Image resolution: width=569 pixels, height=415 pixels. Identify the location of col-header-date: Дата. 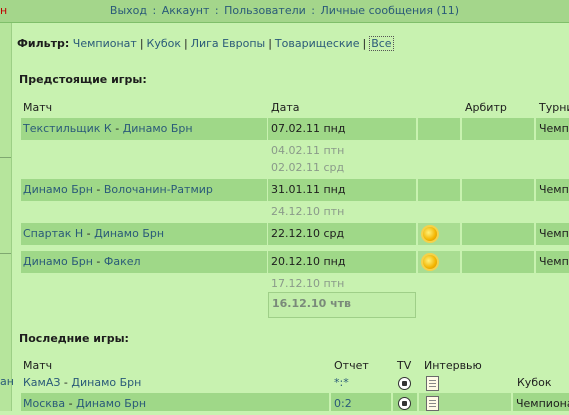
(285, 107).